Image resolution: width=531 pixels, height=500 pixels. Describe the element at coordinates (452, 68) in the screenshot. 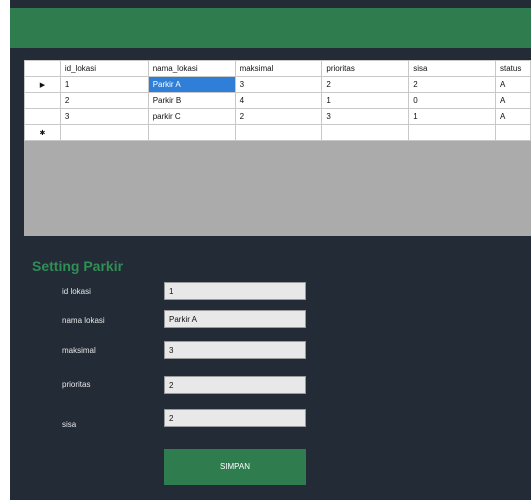

I see `column-header-sisa: sisa` at that location.